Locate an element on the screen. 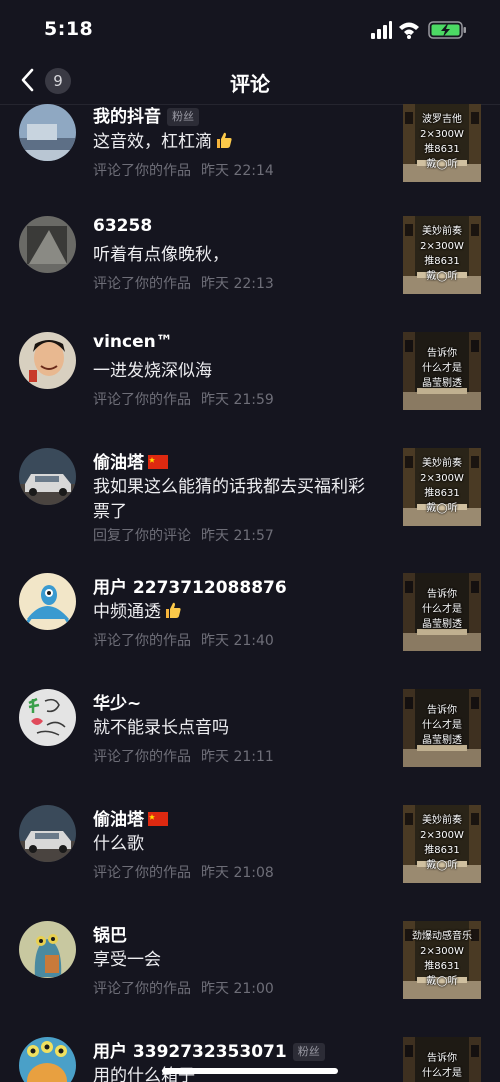 This screenshot has width=500, height=1082. comment-text: 这音效，杠杠滴 is located at coordinates (232, 142).